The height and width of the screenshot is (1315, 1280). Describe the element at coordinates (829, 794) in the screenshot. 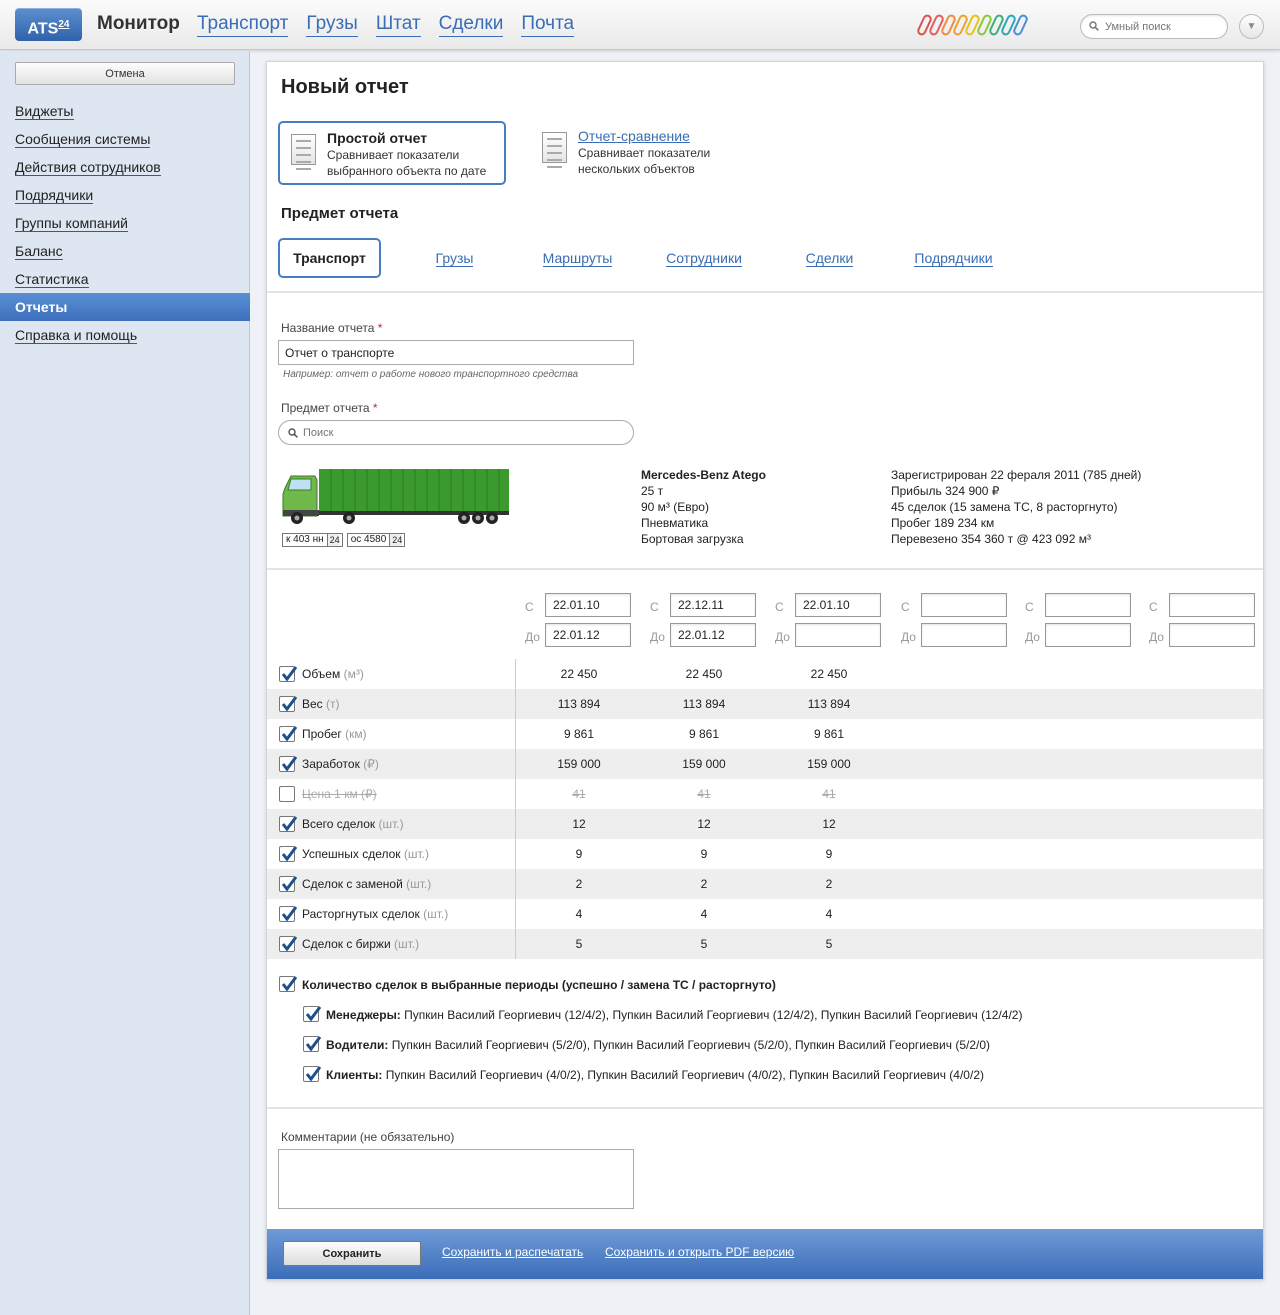

I see `metric-value: 41` at that location.